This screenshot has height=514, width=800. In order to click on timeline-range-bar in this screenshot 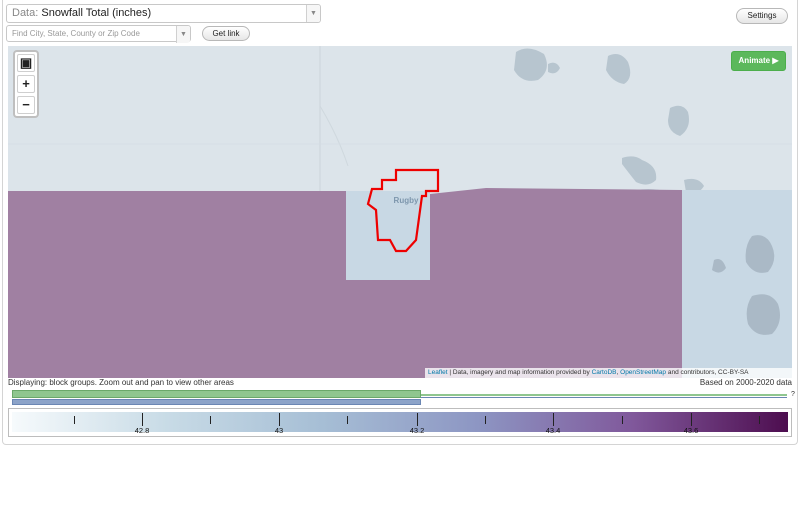, I will do `click(216, 394)`.